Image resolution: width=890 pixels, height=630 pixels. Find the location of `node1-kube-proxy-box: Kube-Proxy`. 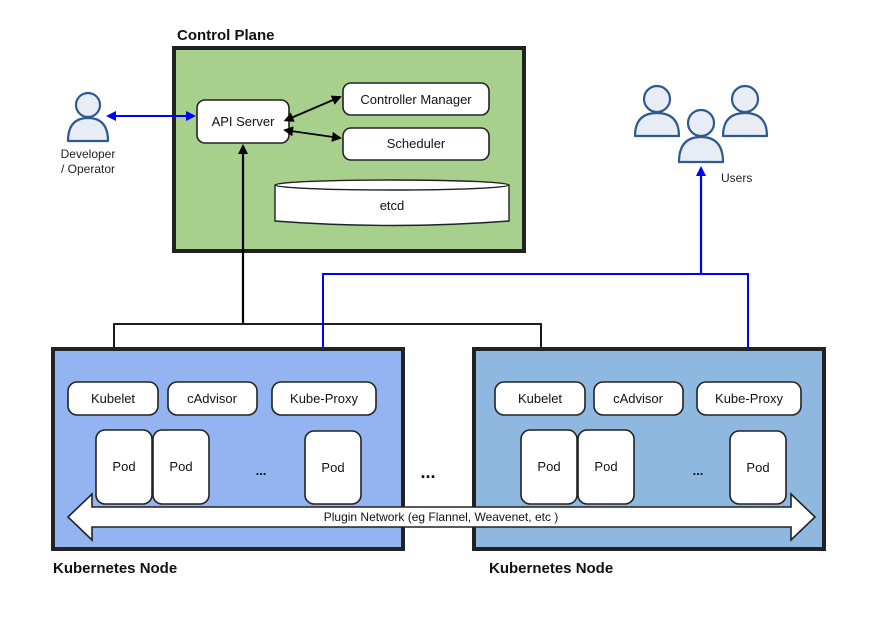

node1-kube-proxy-box: Kube-Proxy is located at coordinates (324, 398).